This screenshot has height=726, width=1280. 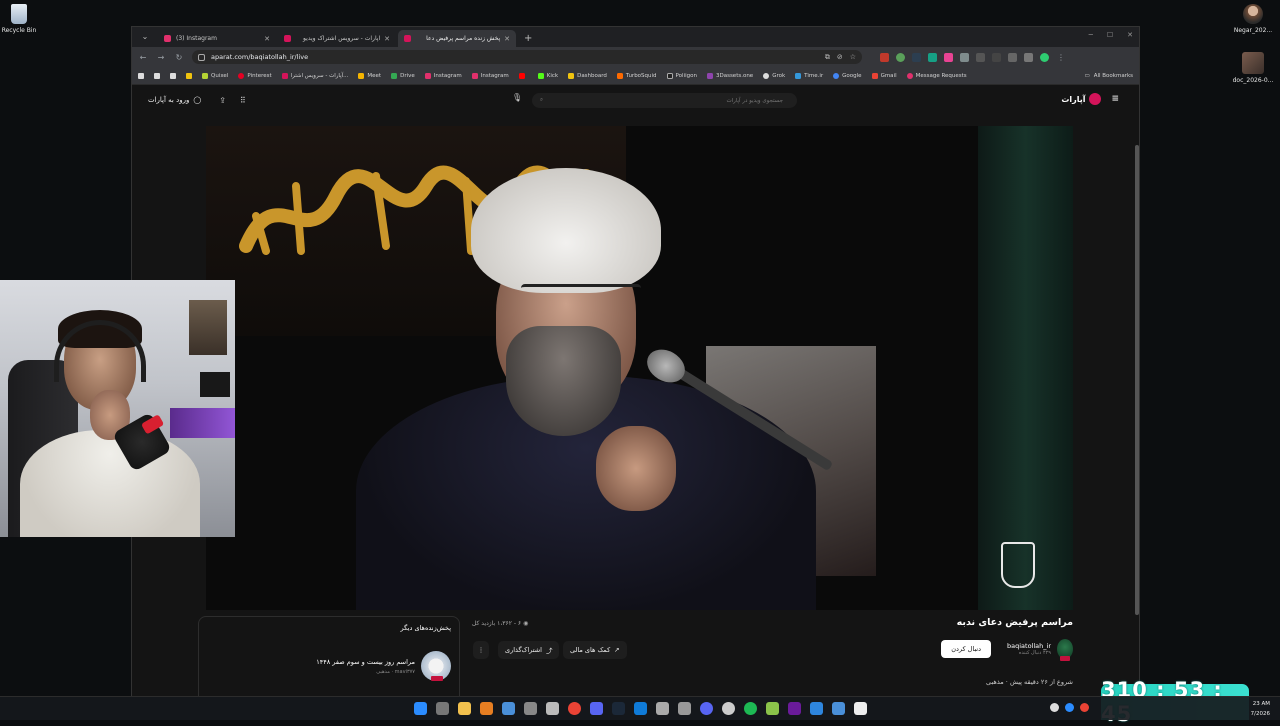 I want to click on bookmark-timeir: Time.ir, so click(x=809, y=75).